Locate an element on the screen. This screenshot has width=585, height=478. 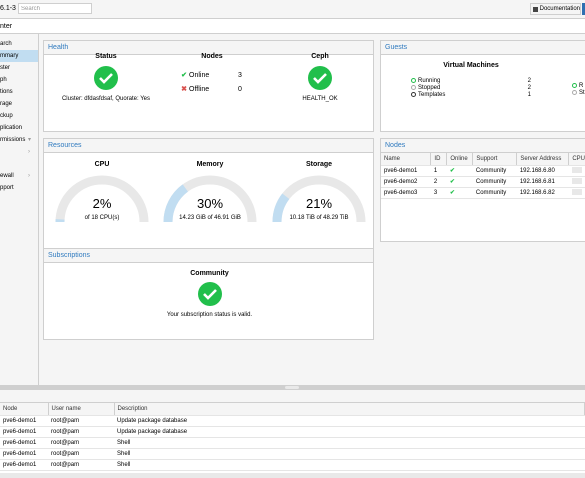
column-header-user: User name is located at coordinates (81, 409).